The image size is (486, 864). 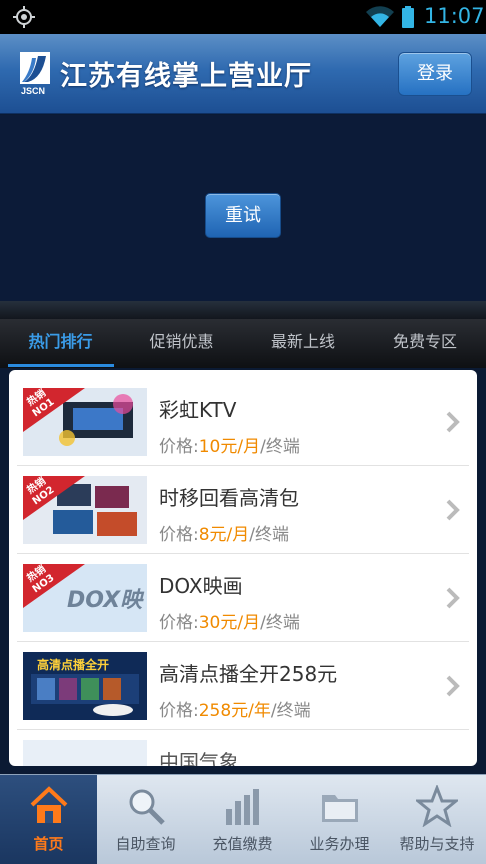 I want to click on tab-promotions: 促销优惠, so click(x=181, y=343).